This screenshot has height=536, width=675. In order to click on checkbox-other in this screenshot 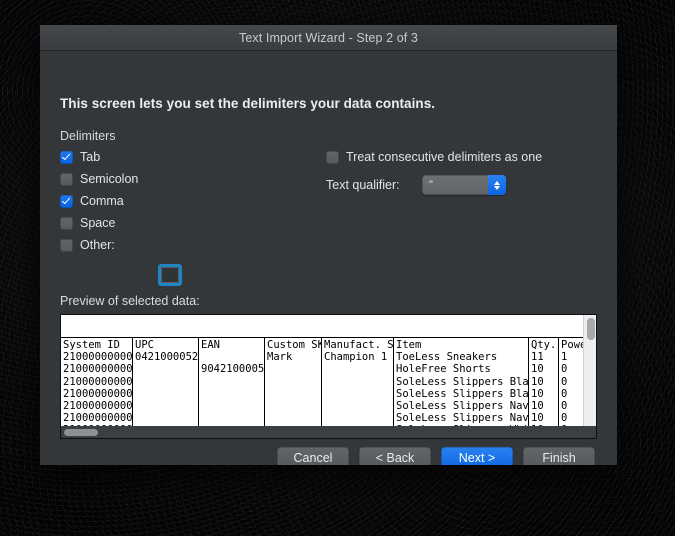, I will do `click(66, 245)`.